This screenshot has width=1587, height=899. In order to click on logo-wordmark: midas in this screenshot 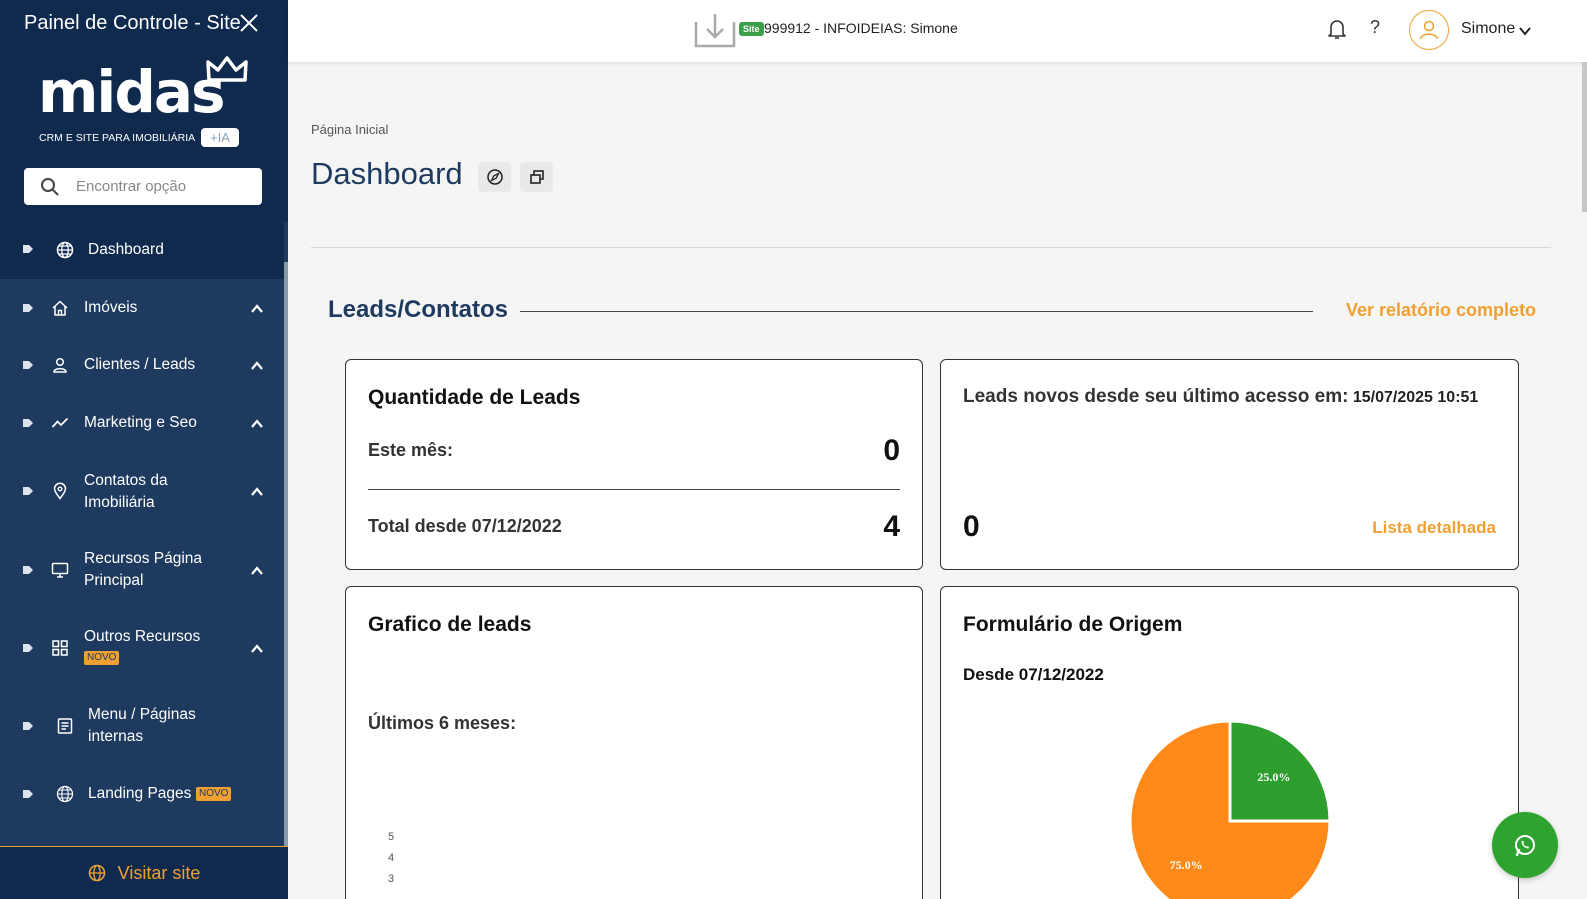, I will do `click(131, 92)`.